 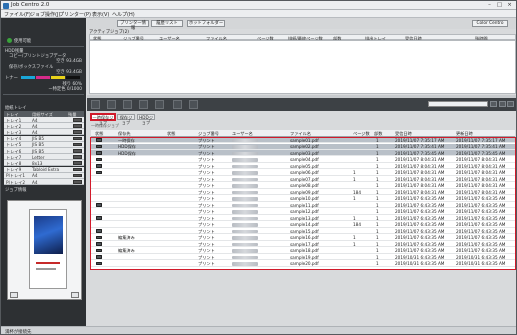 I want to click on color-centro-button: Color Centro, so click(x=490, y=23).